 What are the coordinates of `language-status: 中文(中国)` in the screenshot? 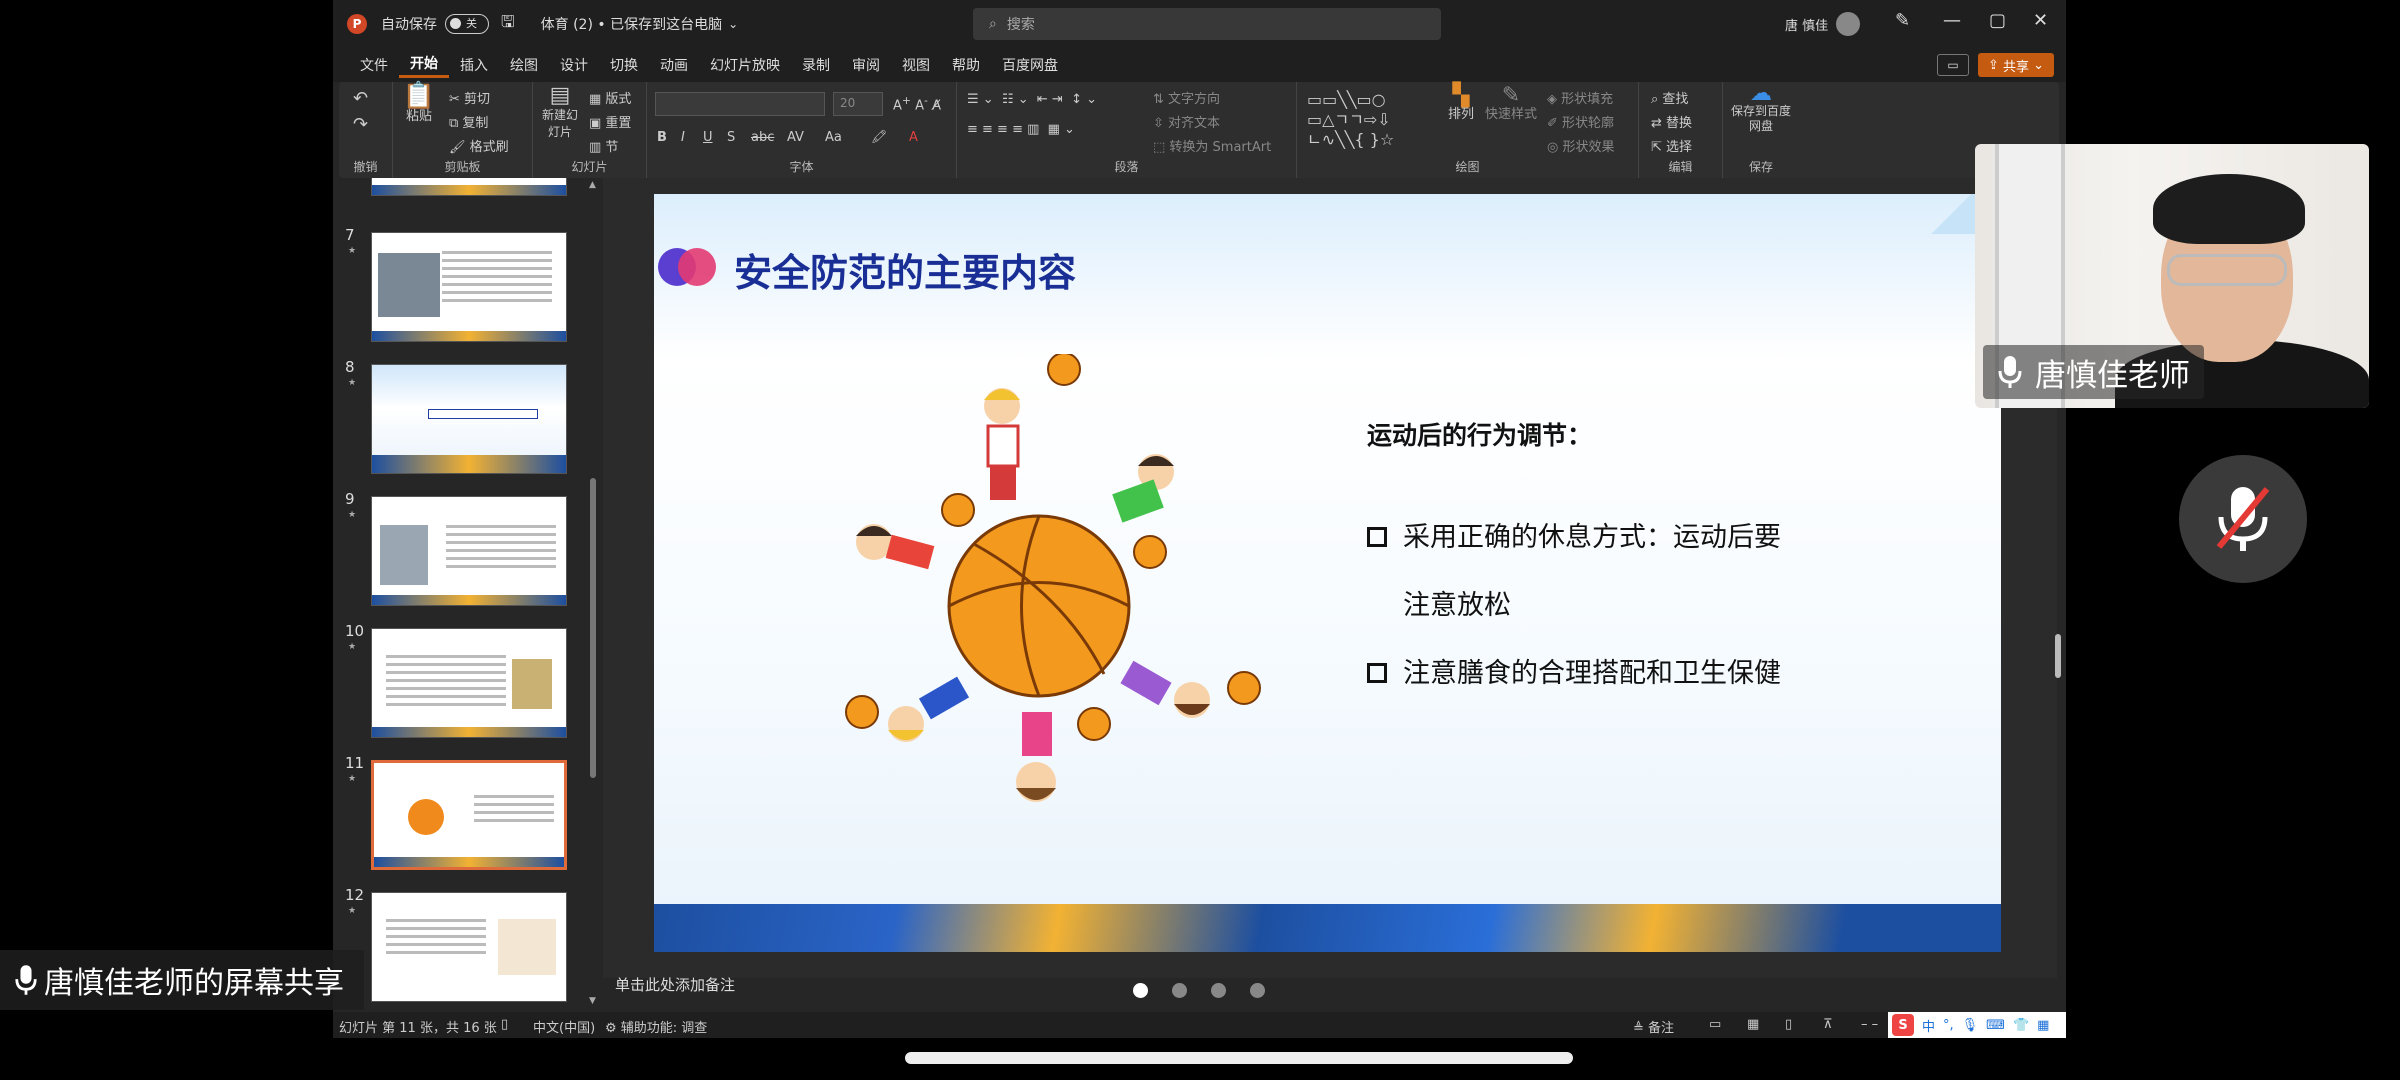 It's located at (564, 1026).